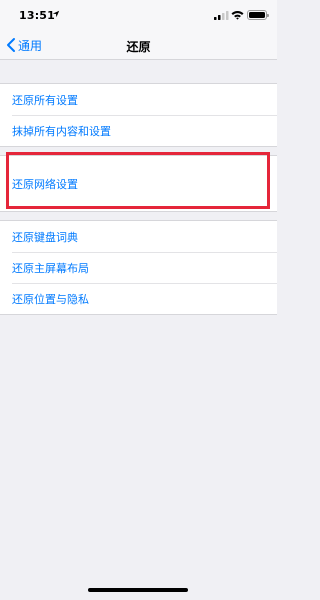  Describe the element at coordinates (138, 99) in the screenshot. I see `reset-all-settings-row: 还原所有设置` at that location.